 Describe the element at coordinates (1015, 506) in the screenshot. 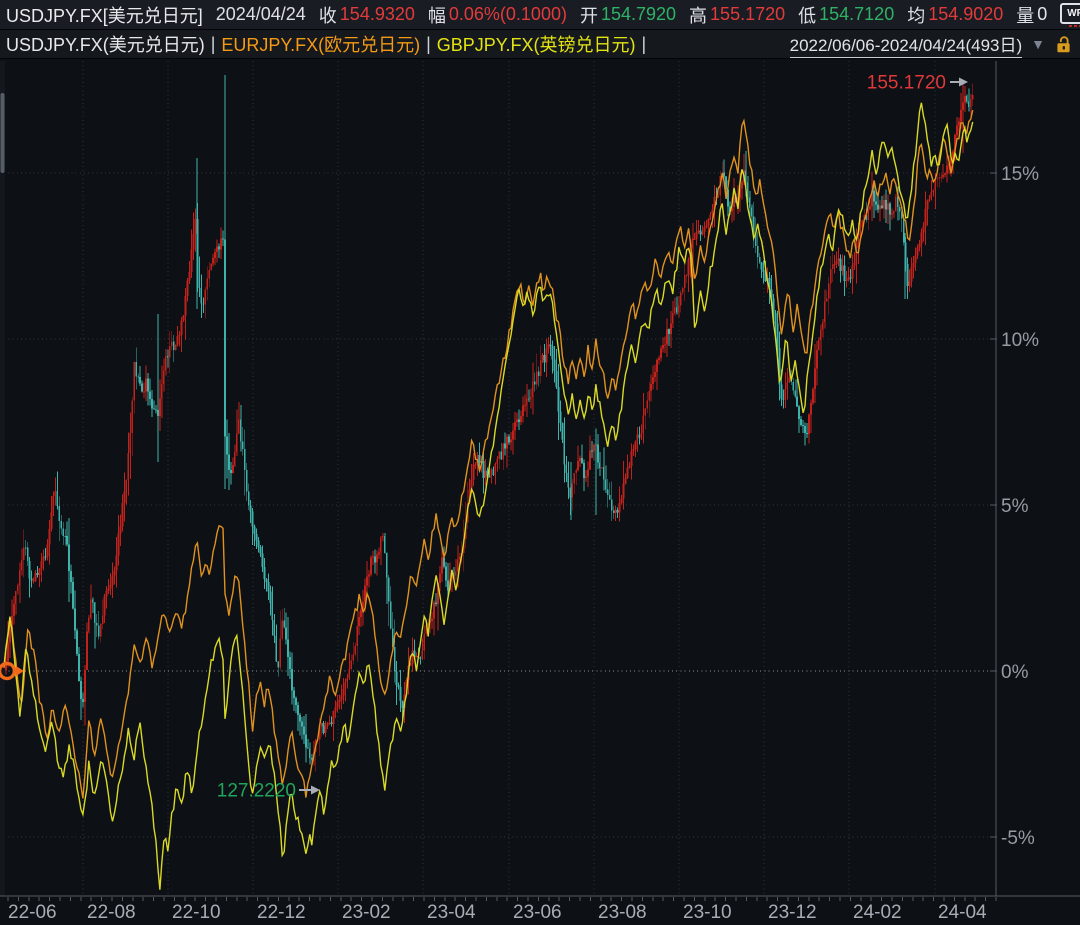

I see `svg-text: 5%` at that location.